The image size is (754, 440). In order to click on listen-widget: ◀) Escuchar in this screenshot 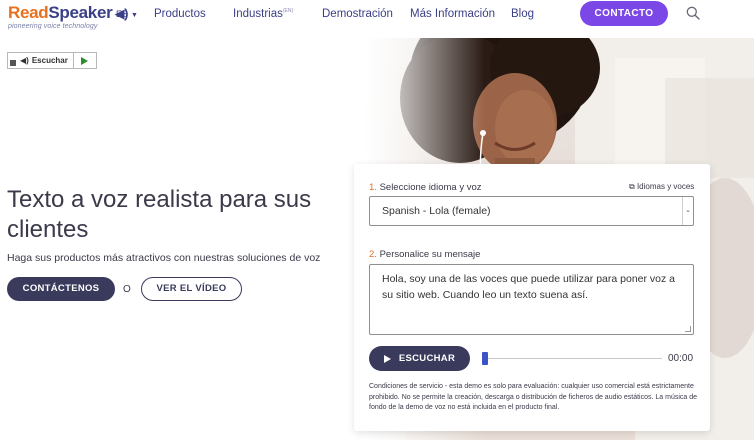, I will do `click(52, 60)`.